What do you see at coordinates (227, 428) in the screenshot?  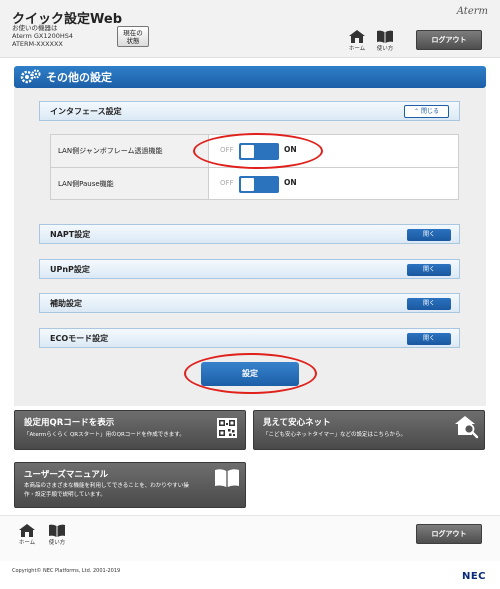 I see `qr-code-icon` at bounding box center [227, 428].